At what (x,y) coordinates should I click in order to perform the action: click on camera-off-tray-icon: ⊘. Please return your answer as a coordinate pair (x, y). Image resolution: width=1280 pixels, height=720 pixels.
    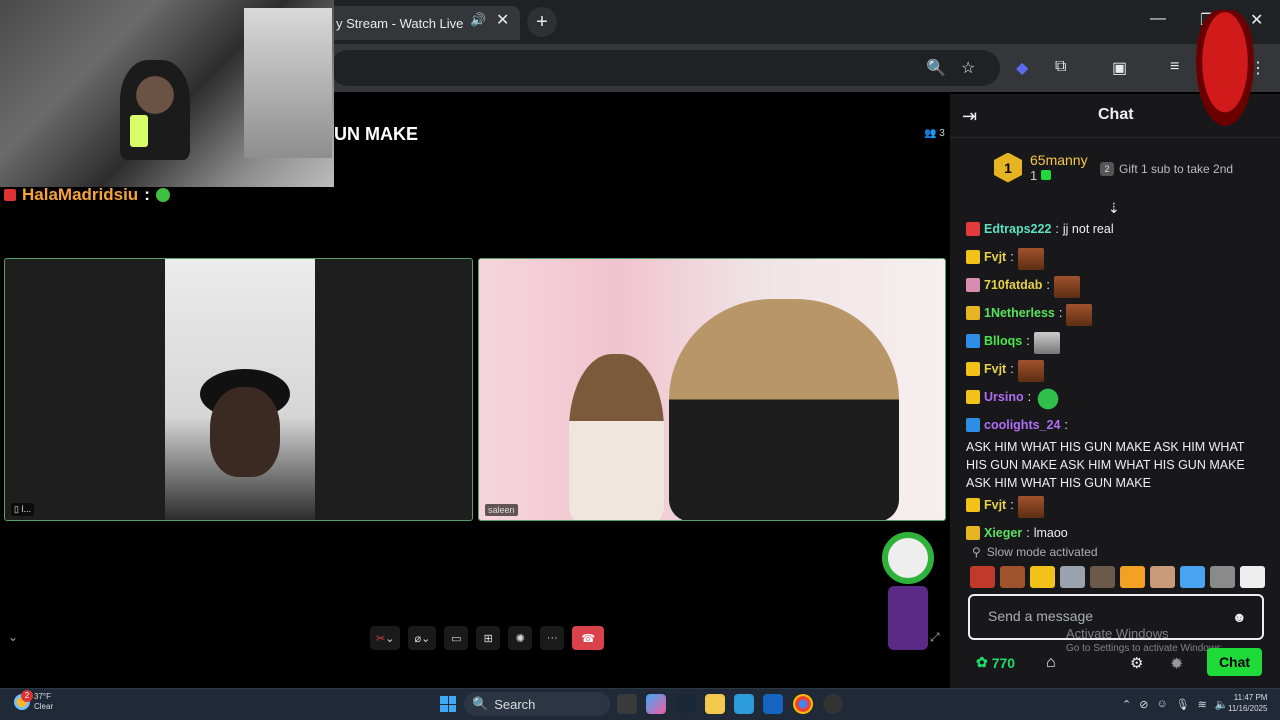
    Looking at the image, I should click on (1143, 704).